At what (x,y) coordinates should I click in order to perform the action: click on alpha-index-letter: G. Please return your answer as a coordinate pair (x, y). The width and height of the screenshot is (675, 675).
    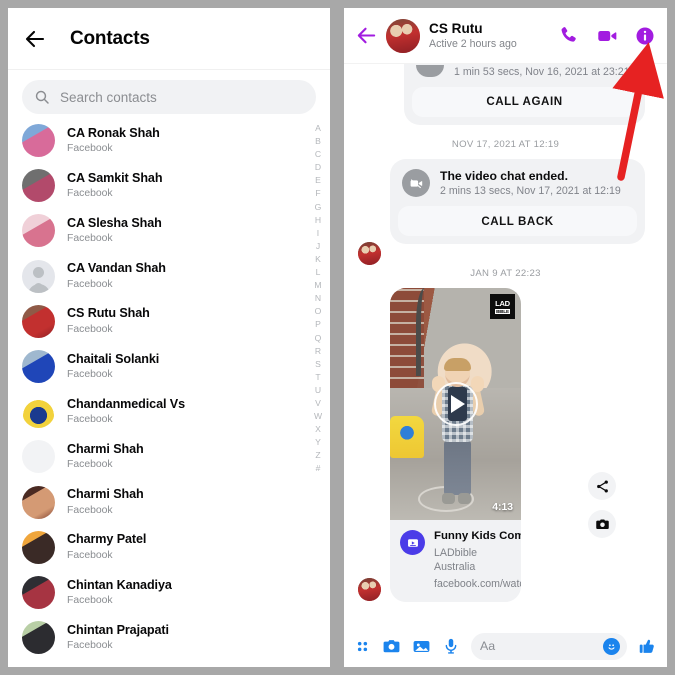
    Looking at the image, I should click on (318, 207).